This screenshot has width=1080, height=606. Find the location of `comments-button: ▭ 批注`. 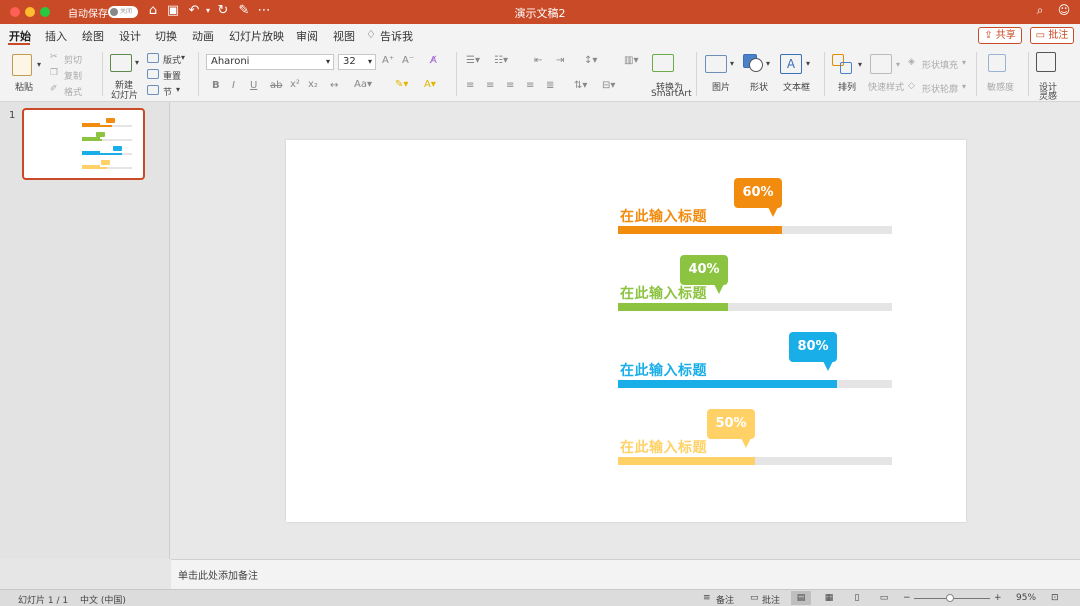

comments-button: ▭ 批注 is located at coordinates (1052, 35).